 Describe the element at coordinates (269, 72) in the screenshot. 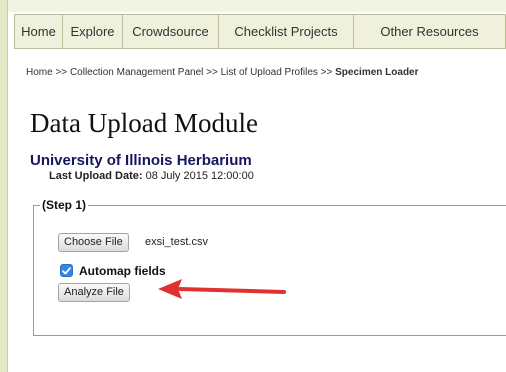

I see `breadcrumb-upload-profiles: List of Upload Profiles` at that location.